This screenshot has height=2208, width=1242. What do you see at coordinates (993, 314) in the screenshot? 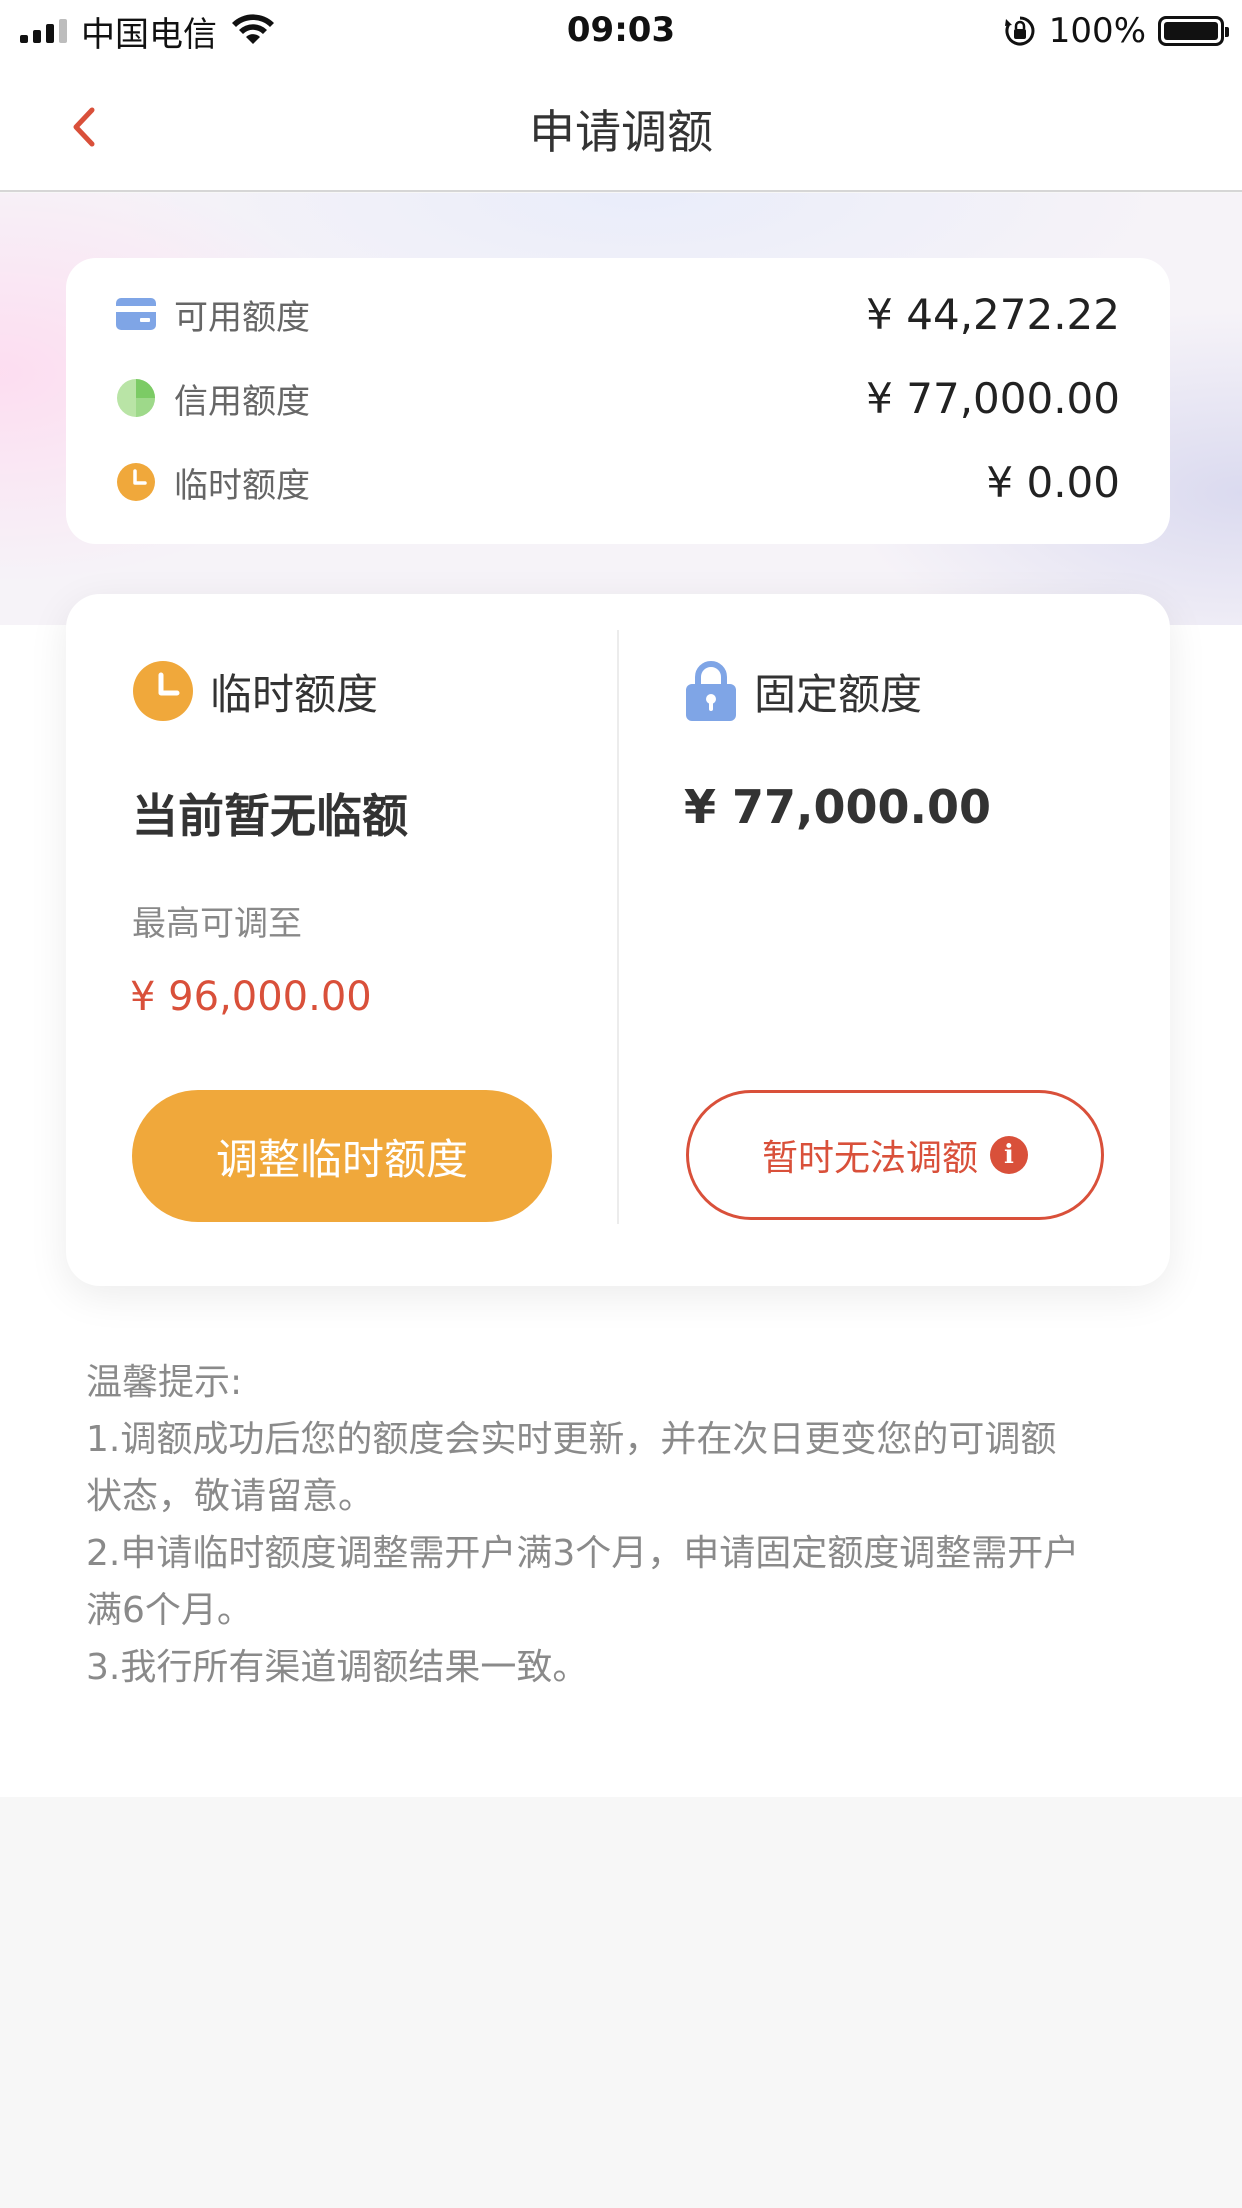
I see `summary-value: ¥ 44,272.22` at bounding box center [993, 314].